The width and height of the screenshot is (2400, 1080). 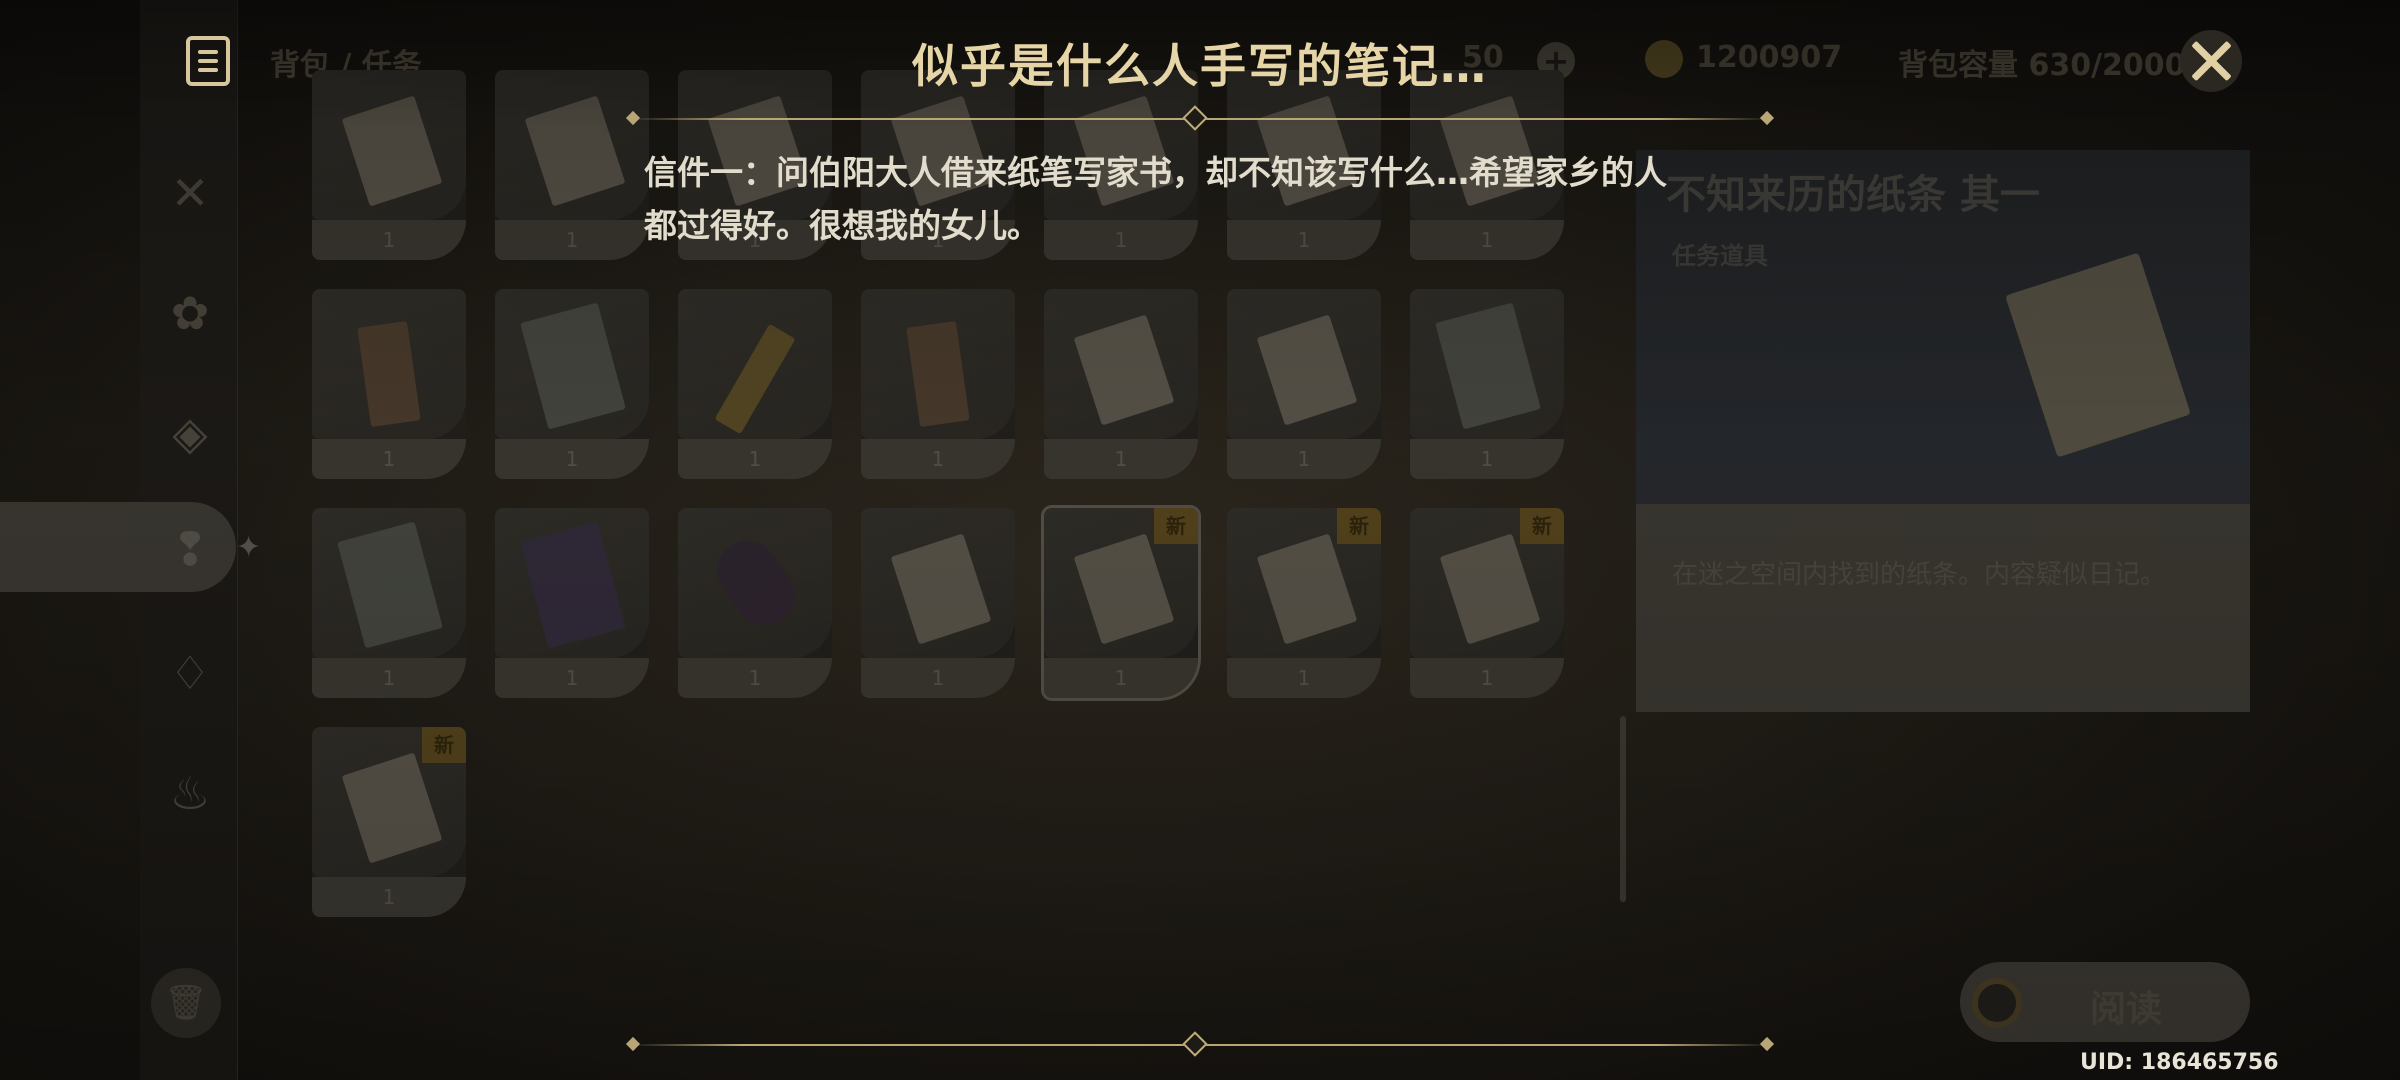 What do you see at coordinates (2211, 61) in the screenshot?
I see `close-icon` at bounding box center [2211, 61].